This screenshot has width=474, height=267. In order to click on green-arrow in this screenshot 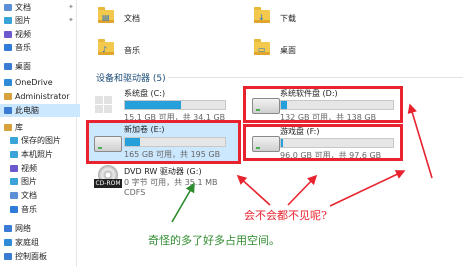, I will do `click(183, 202)`.